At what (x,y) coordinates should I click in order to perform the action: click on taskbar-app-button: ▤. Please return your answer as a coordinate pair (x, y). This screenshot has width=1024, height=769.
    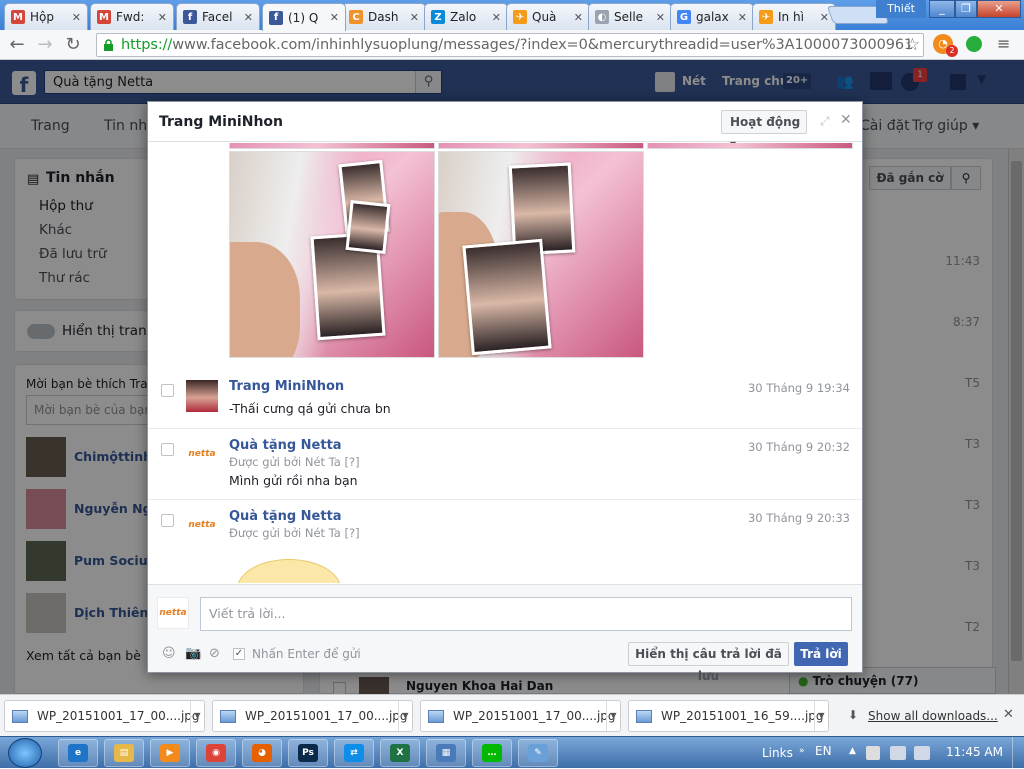
    Looking at the image, I should click on (124, 753).